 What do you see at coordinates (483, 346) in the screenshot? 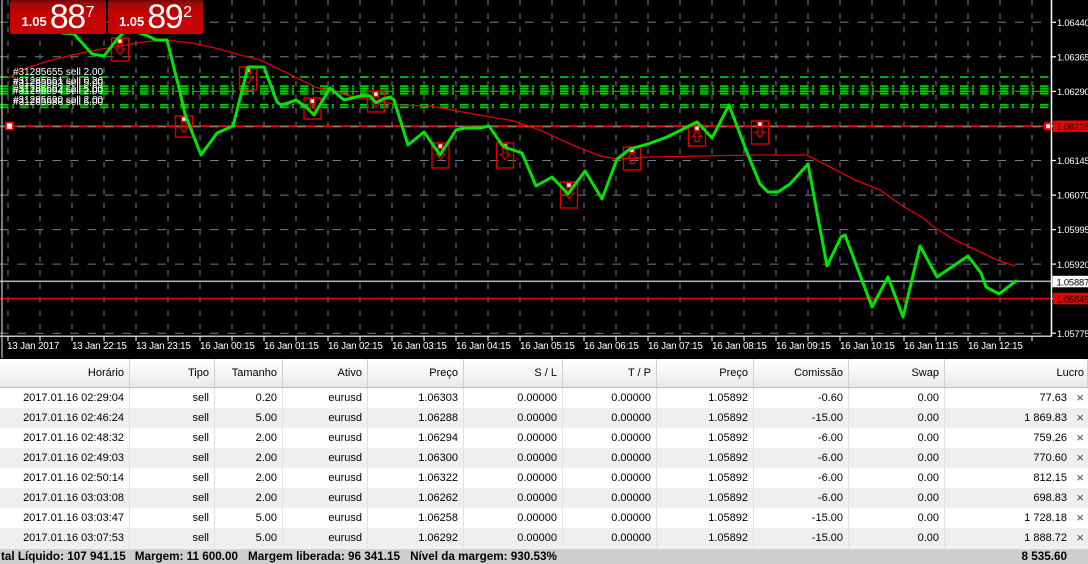
I see `svg-text: 16 Jan 04:15` at bounding box center [483, 346].